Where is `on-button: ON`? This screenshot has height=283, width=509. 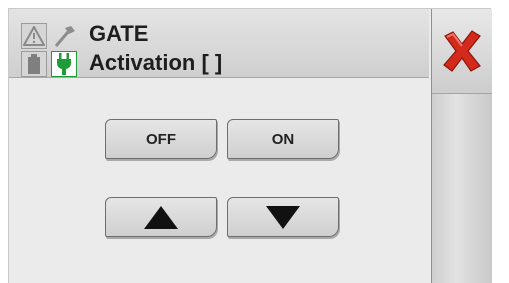
on-button: ON is located at coordinates (283, 139).